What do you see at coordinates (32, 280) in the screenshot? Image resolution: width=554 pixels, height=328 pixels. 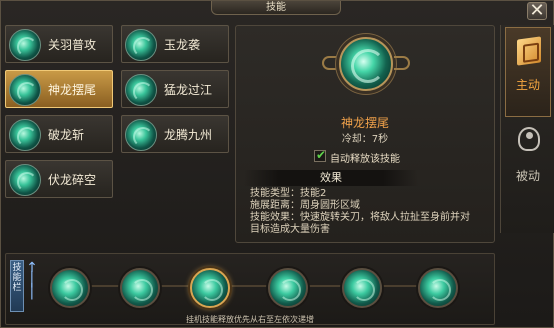 I see `arrow-up-icon: ↑ │ │` at bounding box center [32, 280].